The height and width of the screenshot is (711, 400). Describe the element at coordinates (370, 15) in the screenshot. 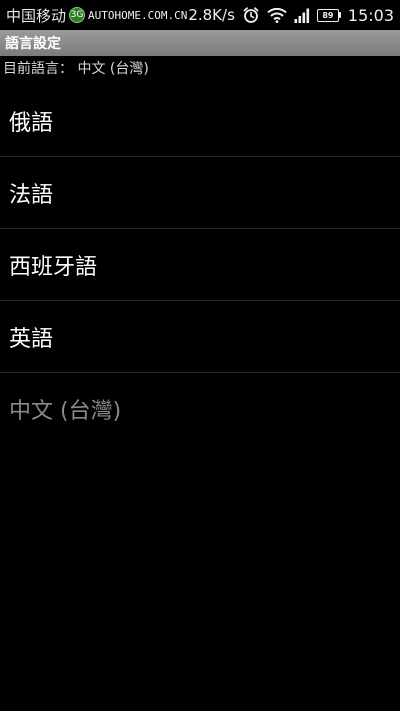

I see `status-clock: 15:03` at that location.